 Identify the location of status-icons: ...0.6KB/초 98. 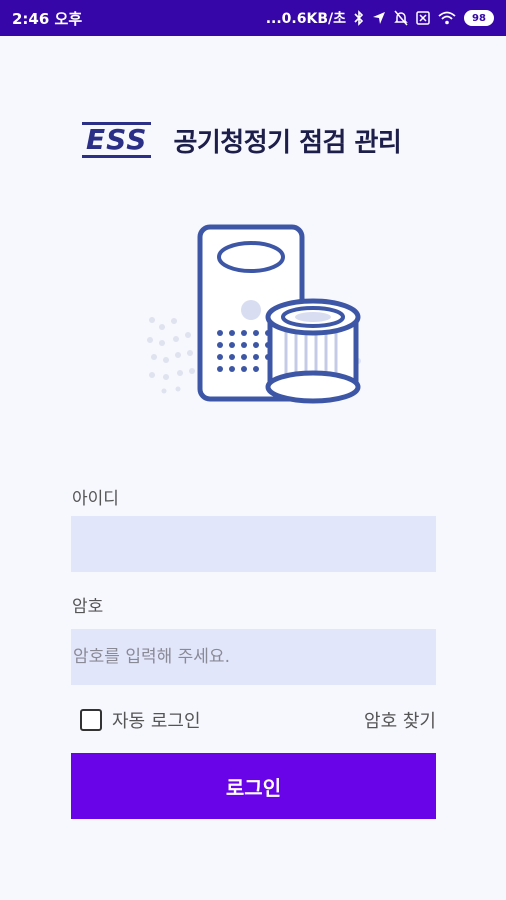
(380, 18).